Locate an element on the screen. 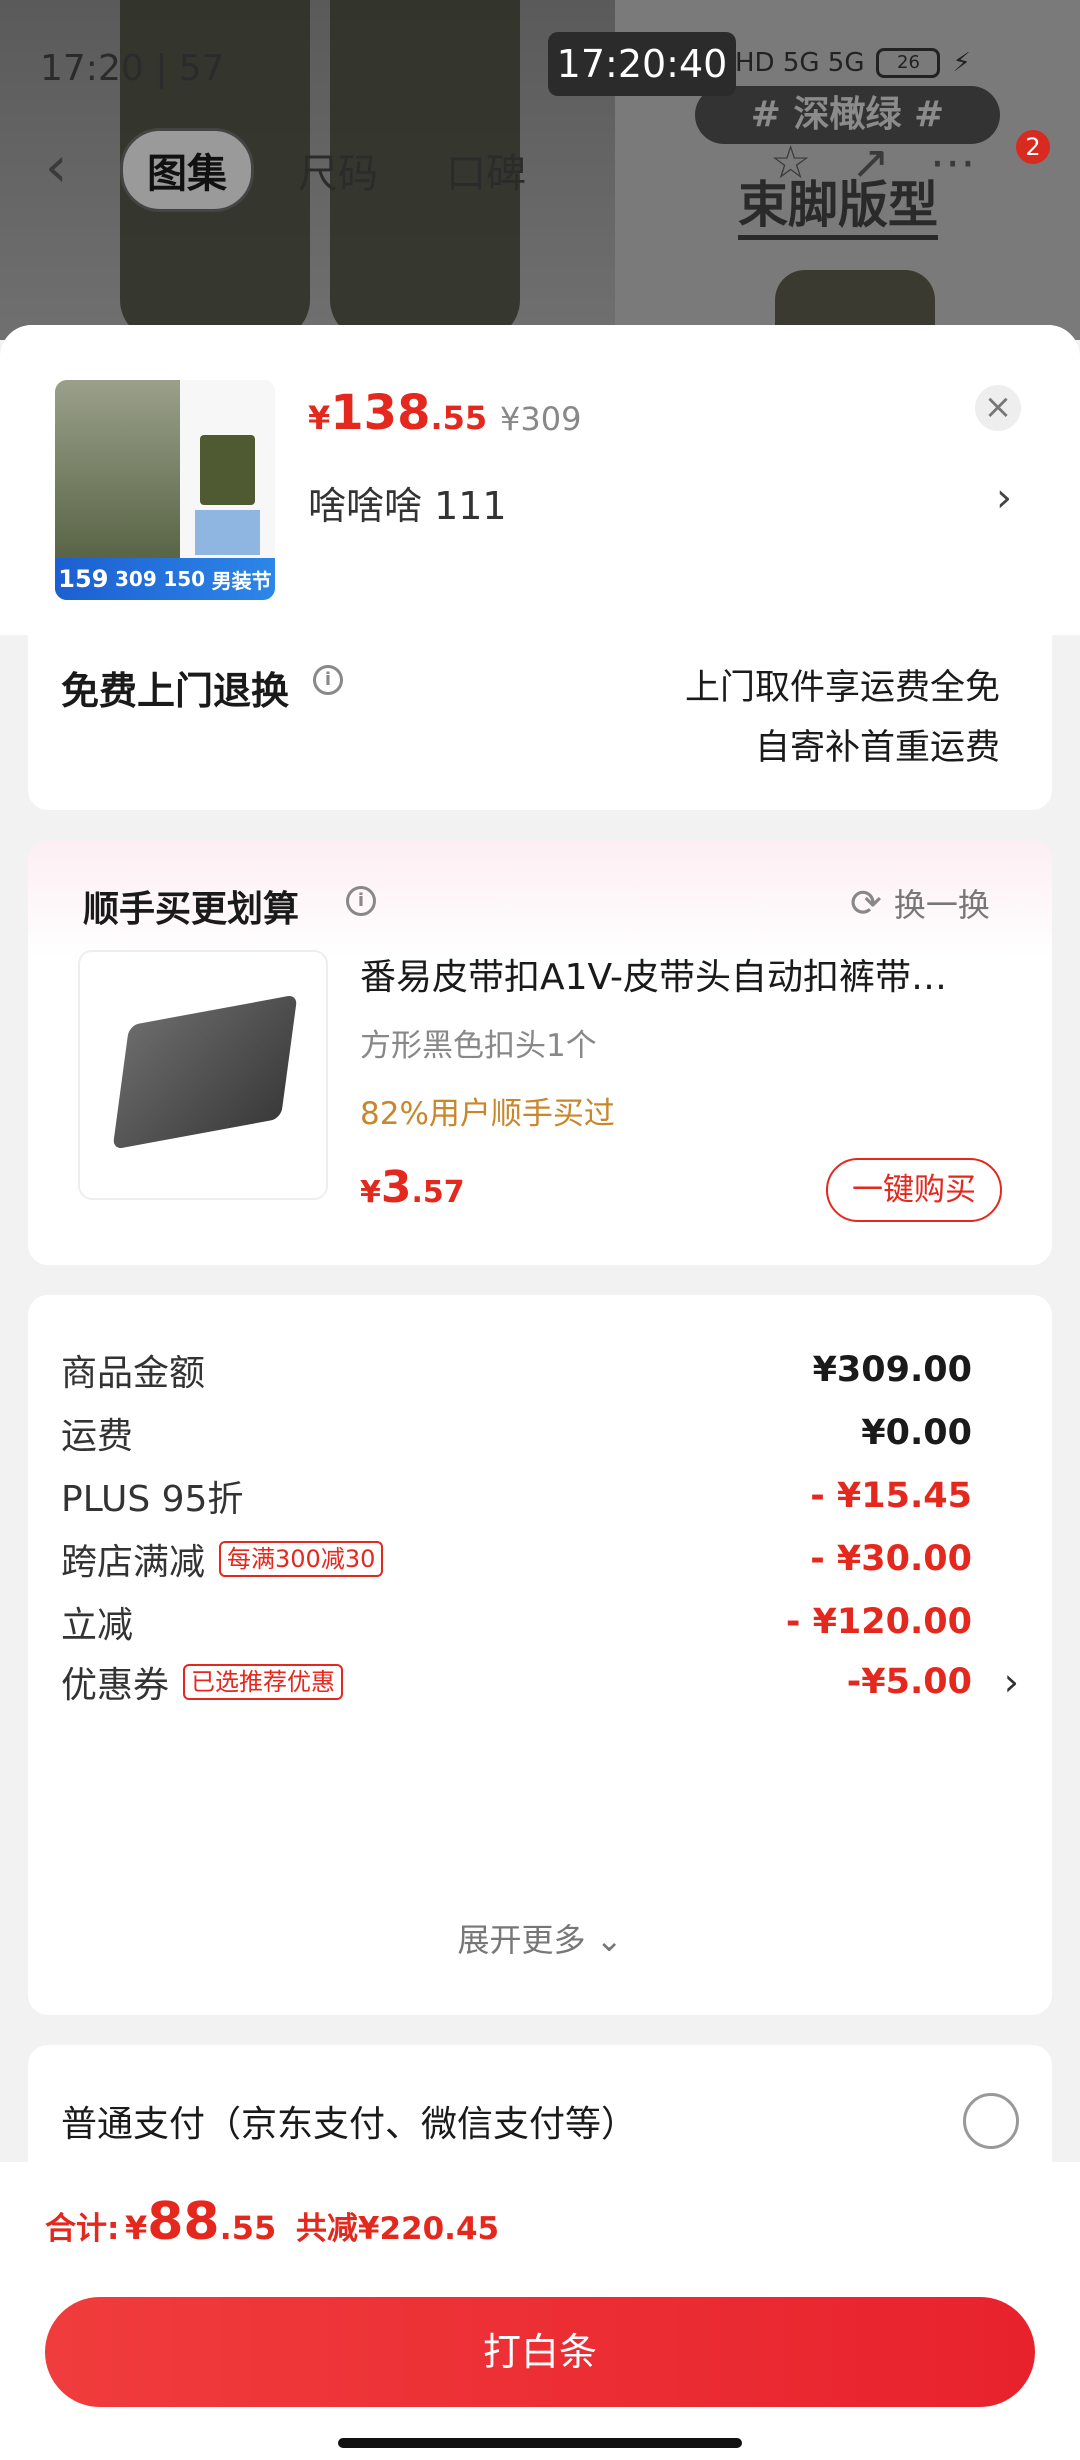 This screenshot has width=1080, height=2460. price-integer: 138 is located at coordinates (380, 413).